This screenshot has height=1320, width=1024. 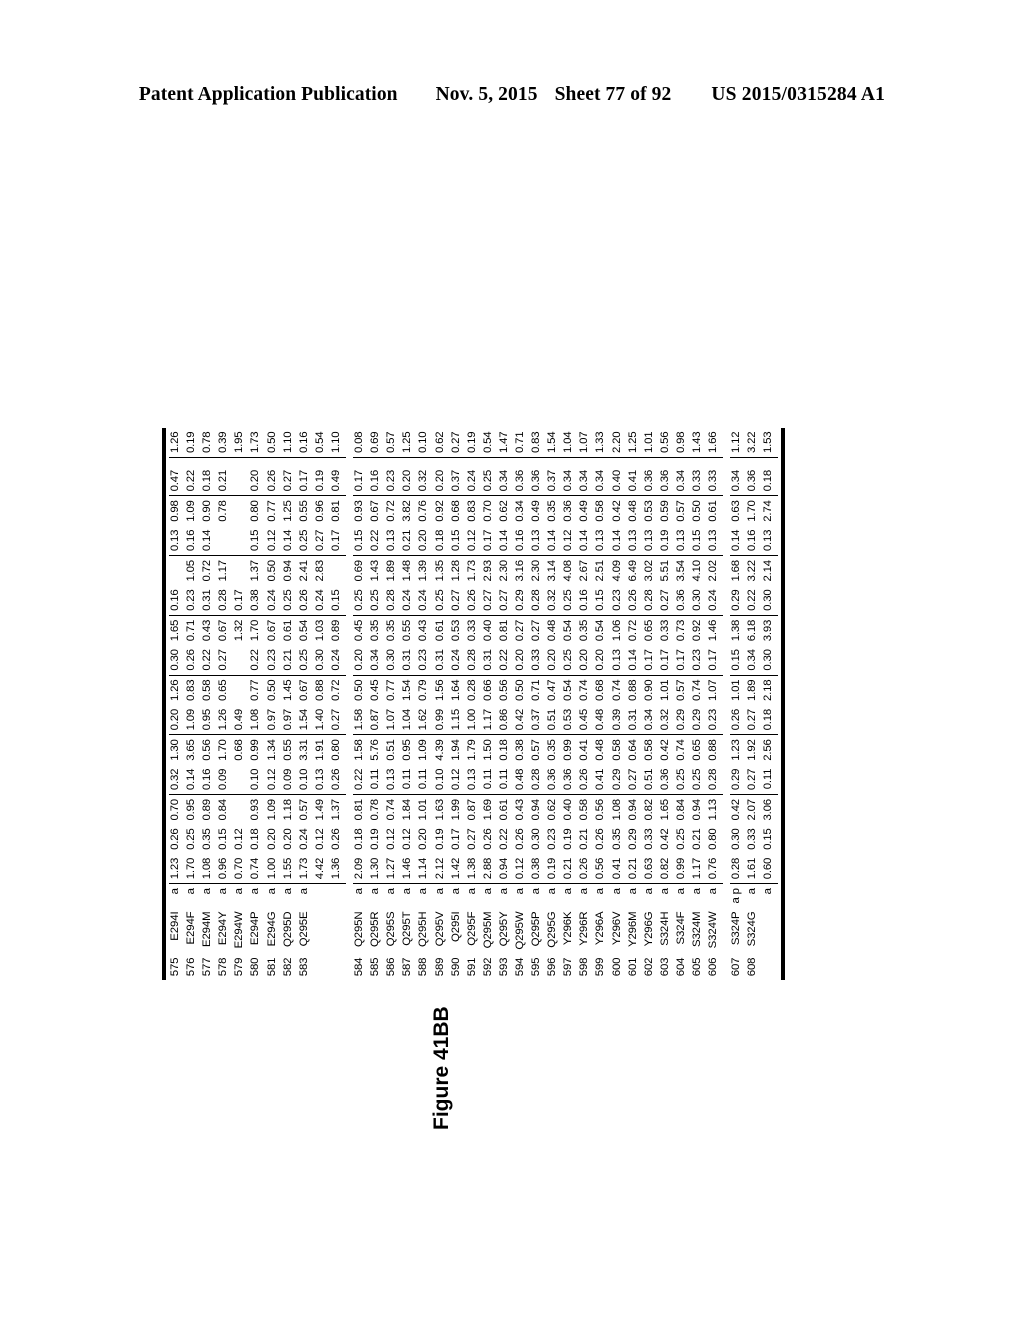 I want to click on mutation-label-cell: E294M, so click(x=207, y=929).